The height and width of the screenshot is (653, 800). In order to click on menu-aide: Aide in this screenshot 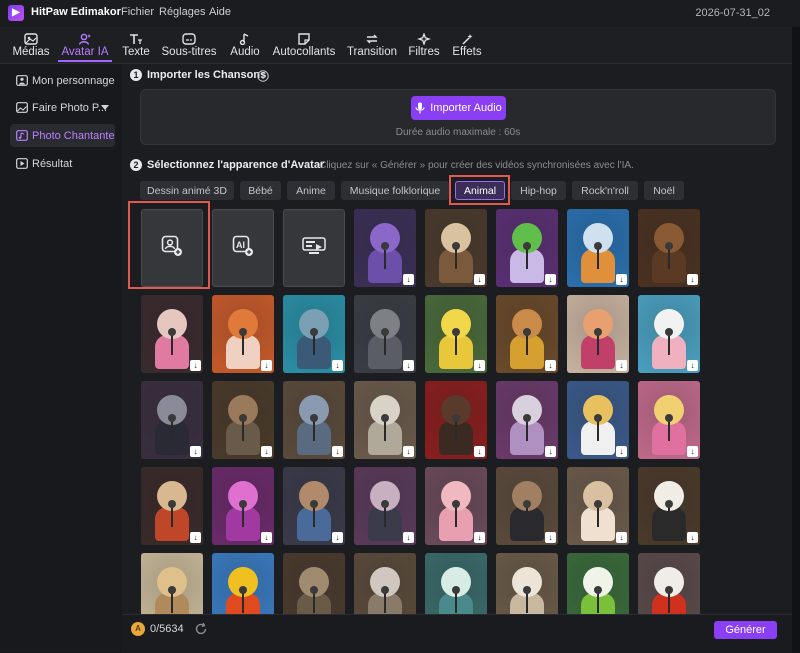, I will do `click(220, 12)`.